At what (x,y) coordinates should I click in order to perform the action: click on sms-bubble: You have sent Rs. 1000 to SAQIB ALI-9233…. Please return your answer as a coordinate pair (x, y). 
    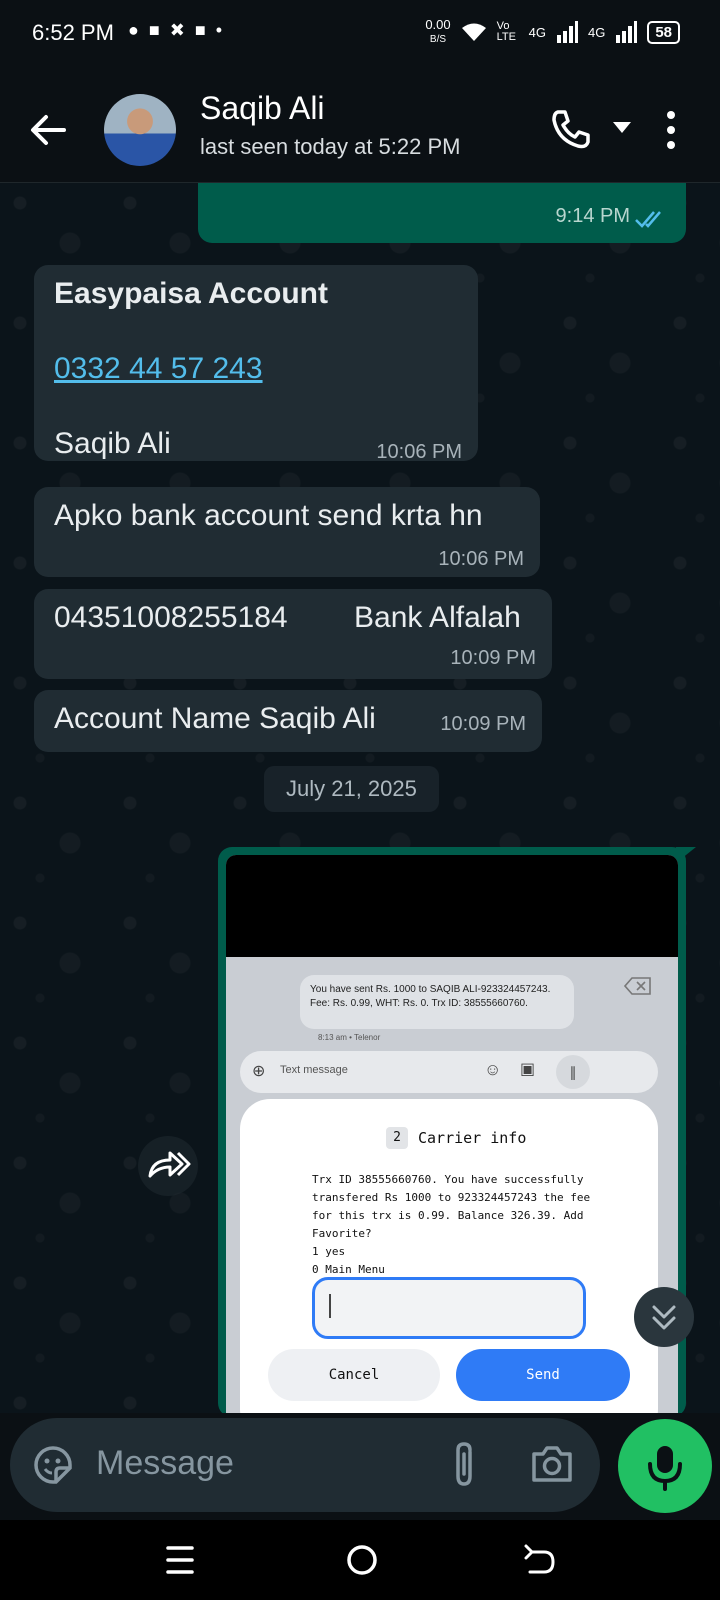
    Looking at the image, I should click on (437, 1002).